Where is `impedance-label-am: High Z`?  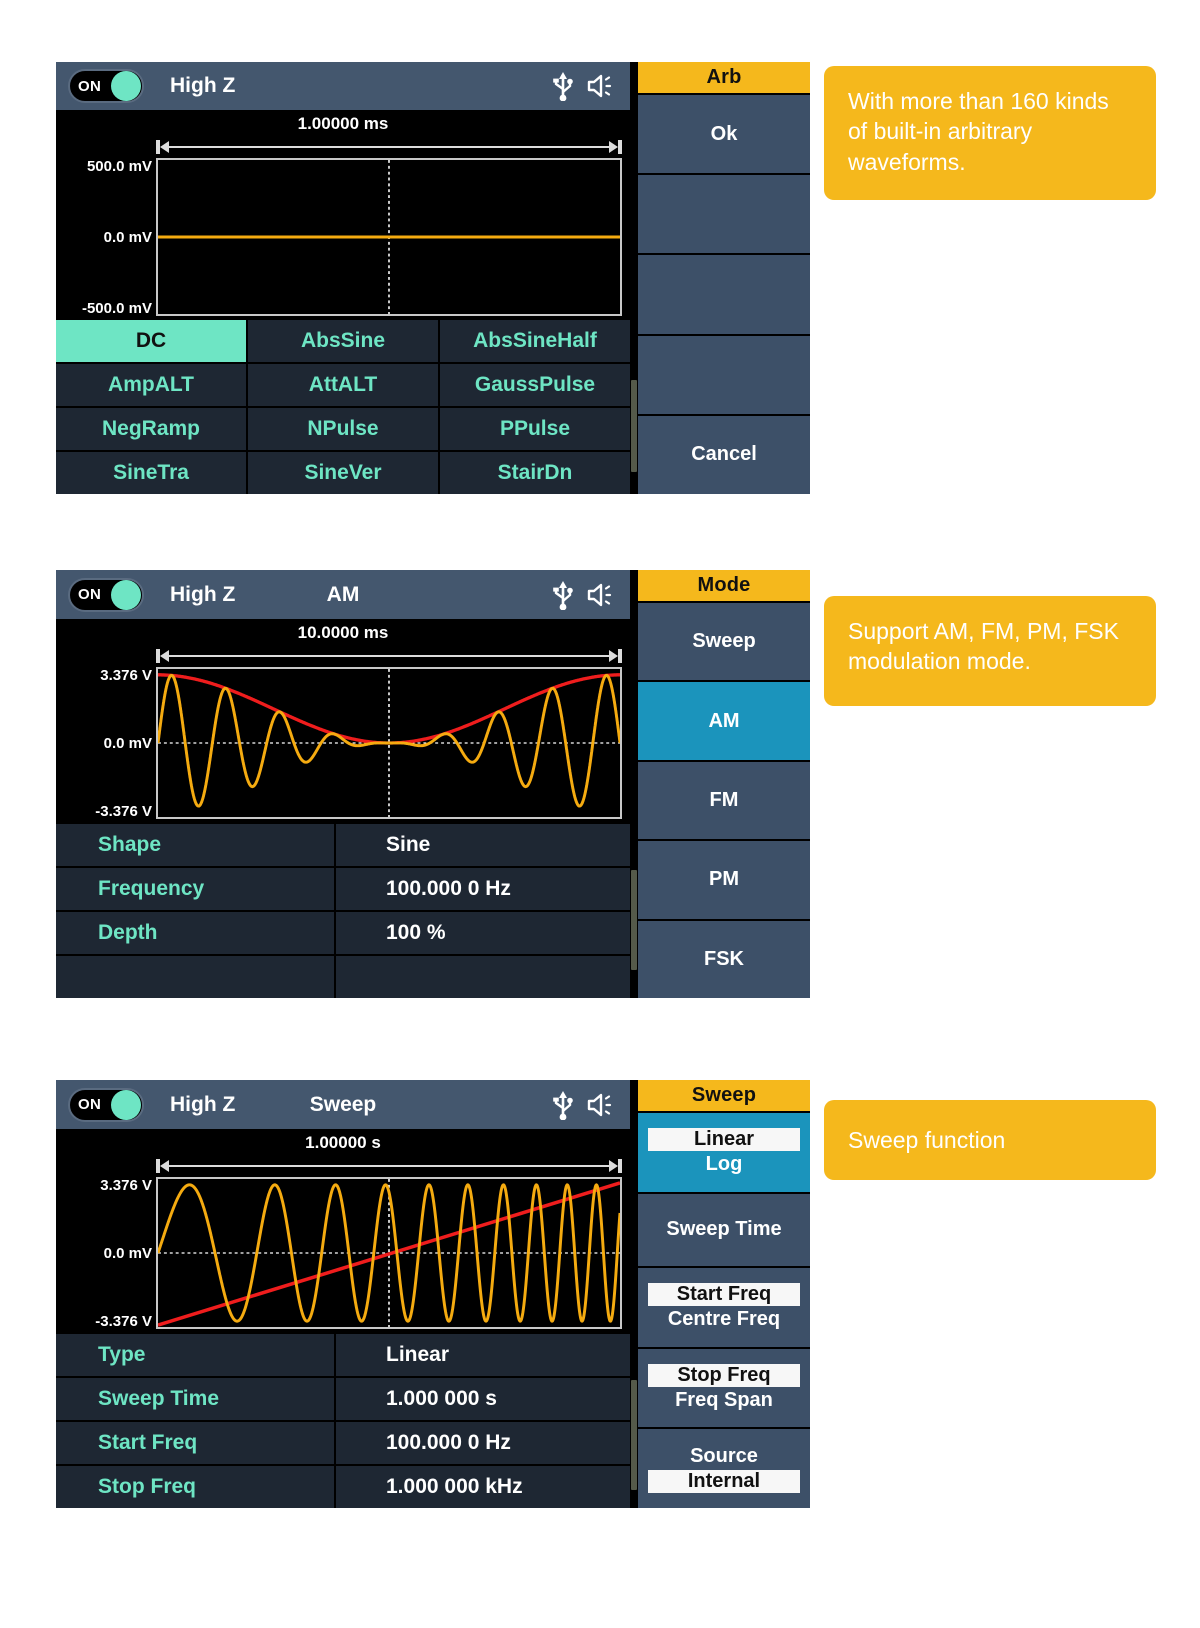
impedance-label-am: High Z is located at coordinates (203, 594).